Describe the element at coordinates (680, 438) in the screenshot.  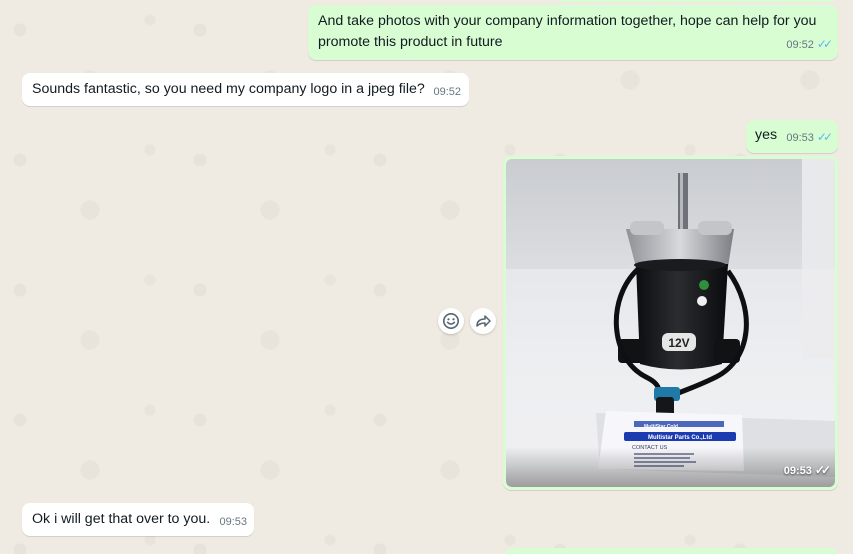
I see `card-company: Multistar Parts Co.,Ltd` at that location.